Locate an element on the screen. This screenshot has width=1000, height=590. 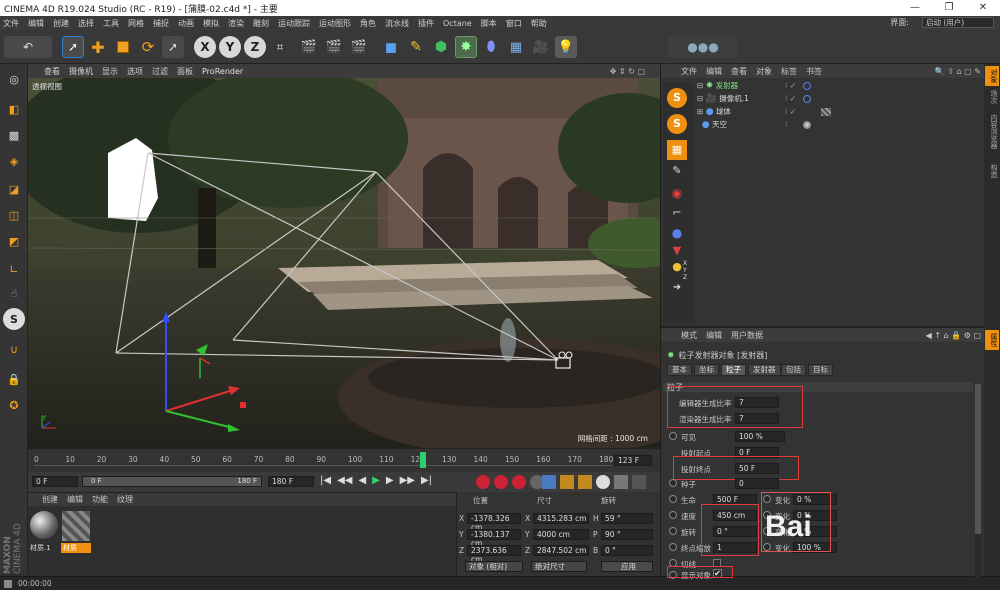
menu-simulate: 模拟 is located at coordinates (211, 23).